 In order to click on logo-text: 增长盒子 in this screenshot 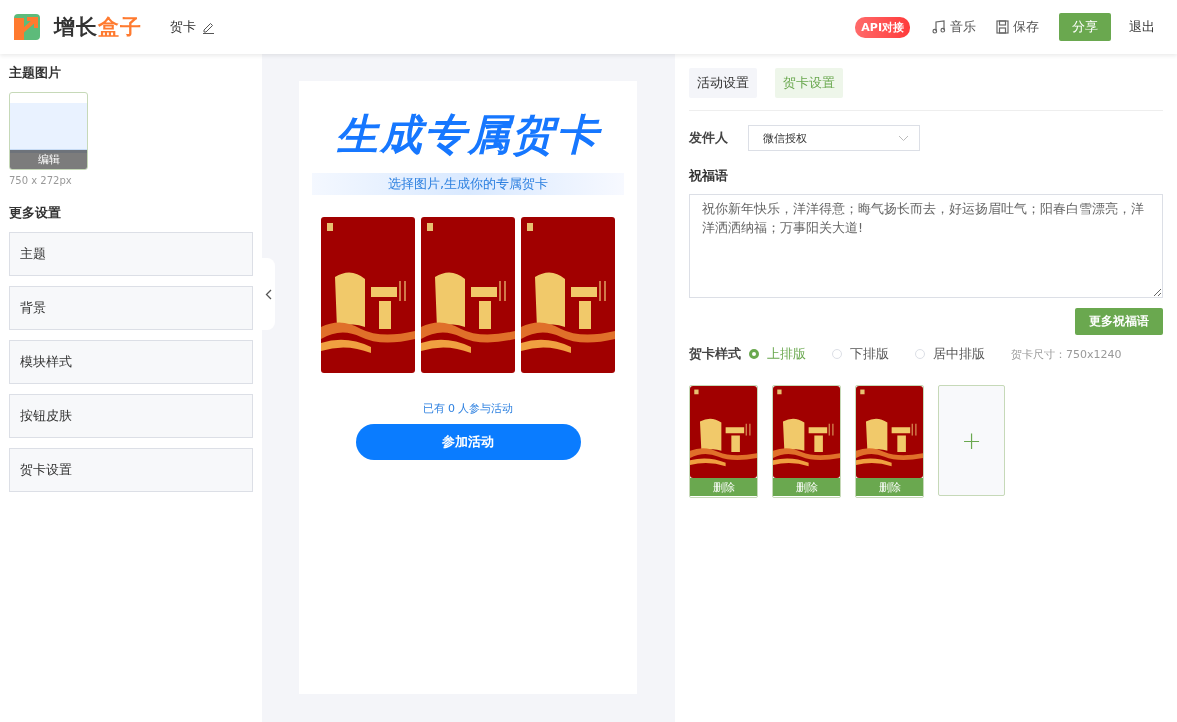, I will do `click(98, 27)`.